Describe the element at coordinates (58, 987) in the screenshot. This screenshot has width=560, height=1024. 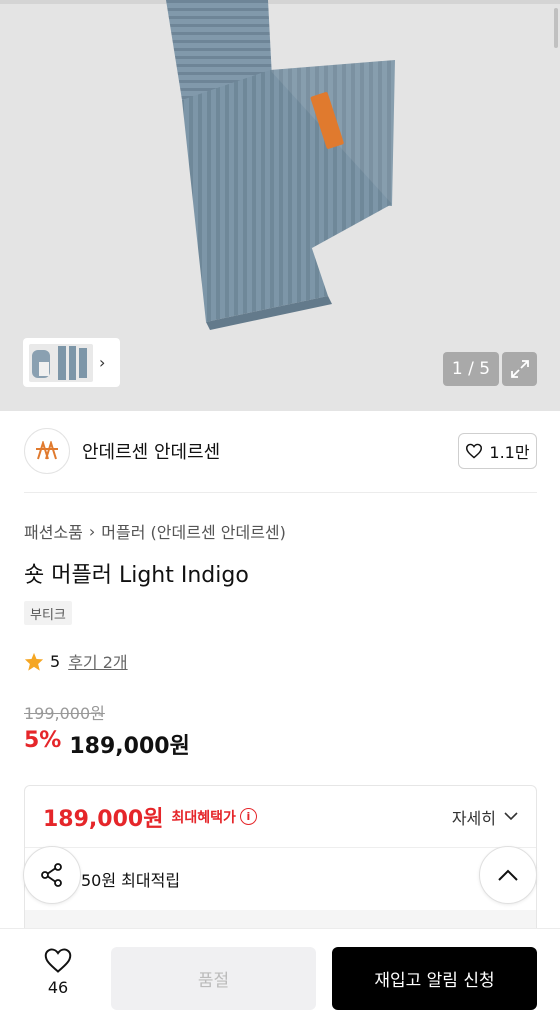
I see `wish-count: 46` at that location.